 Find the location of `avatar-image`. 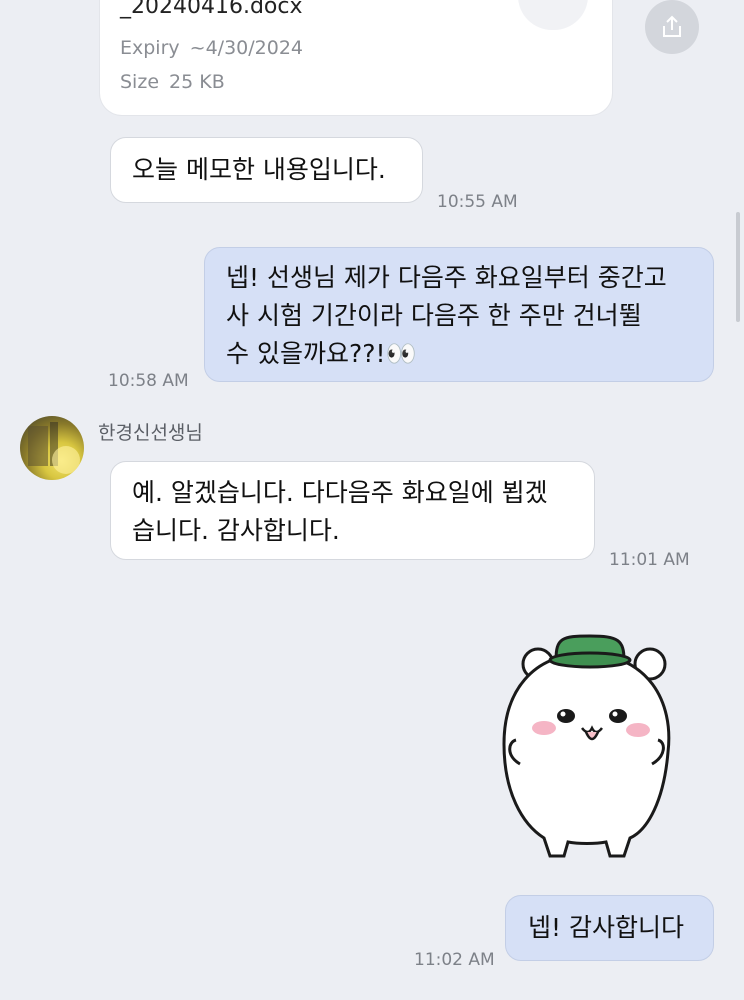

avatar-image is located at coordinates (54, 448).